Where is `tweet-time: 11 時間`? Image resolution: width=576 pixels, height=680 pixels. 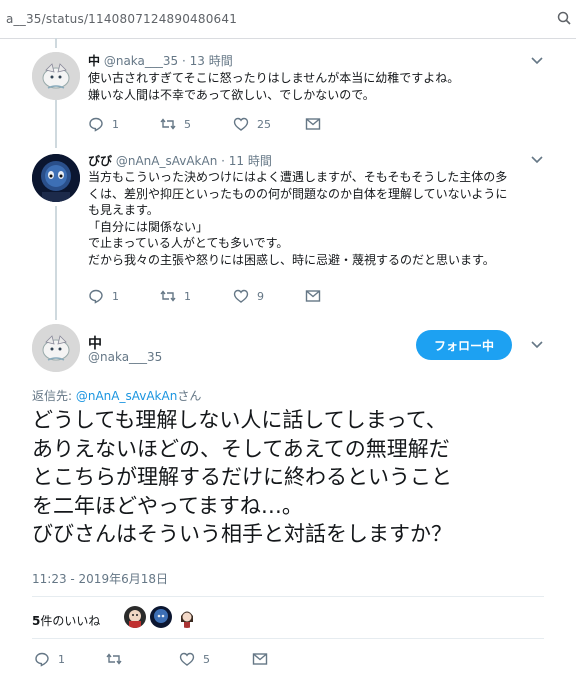
tweet-time: 11 時間 is located at coordinates (250, 161).